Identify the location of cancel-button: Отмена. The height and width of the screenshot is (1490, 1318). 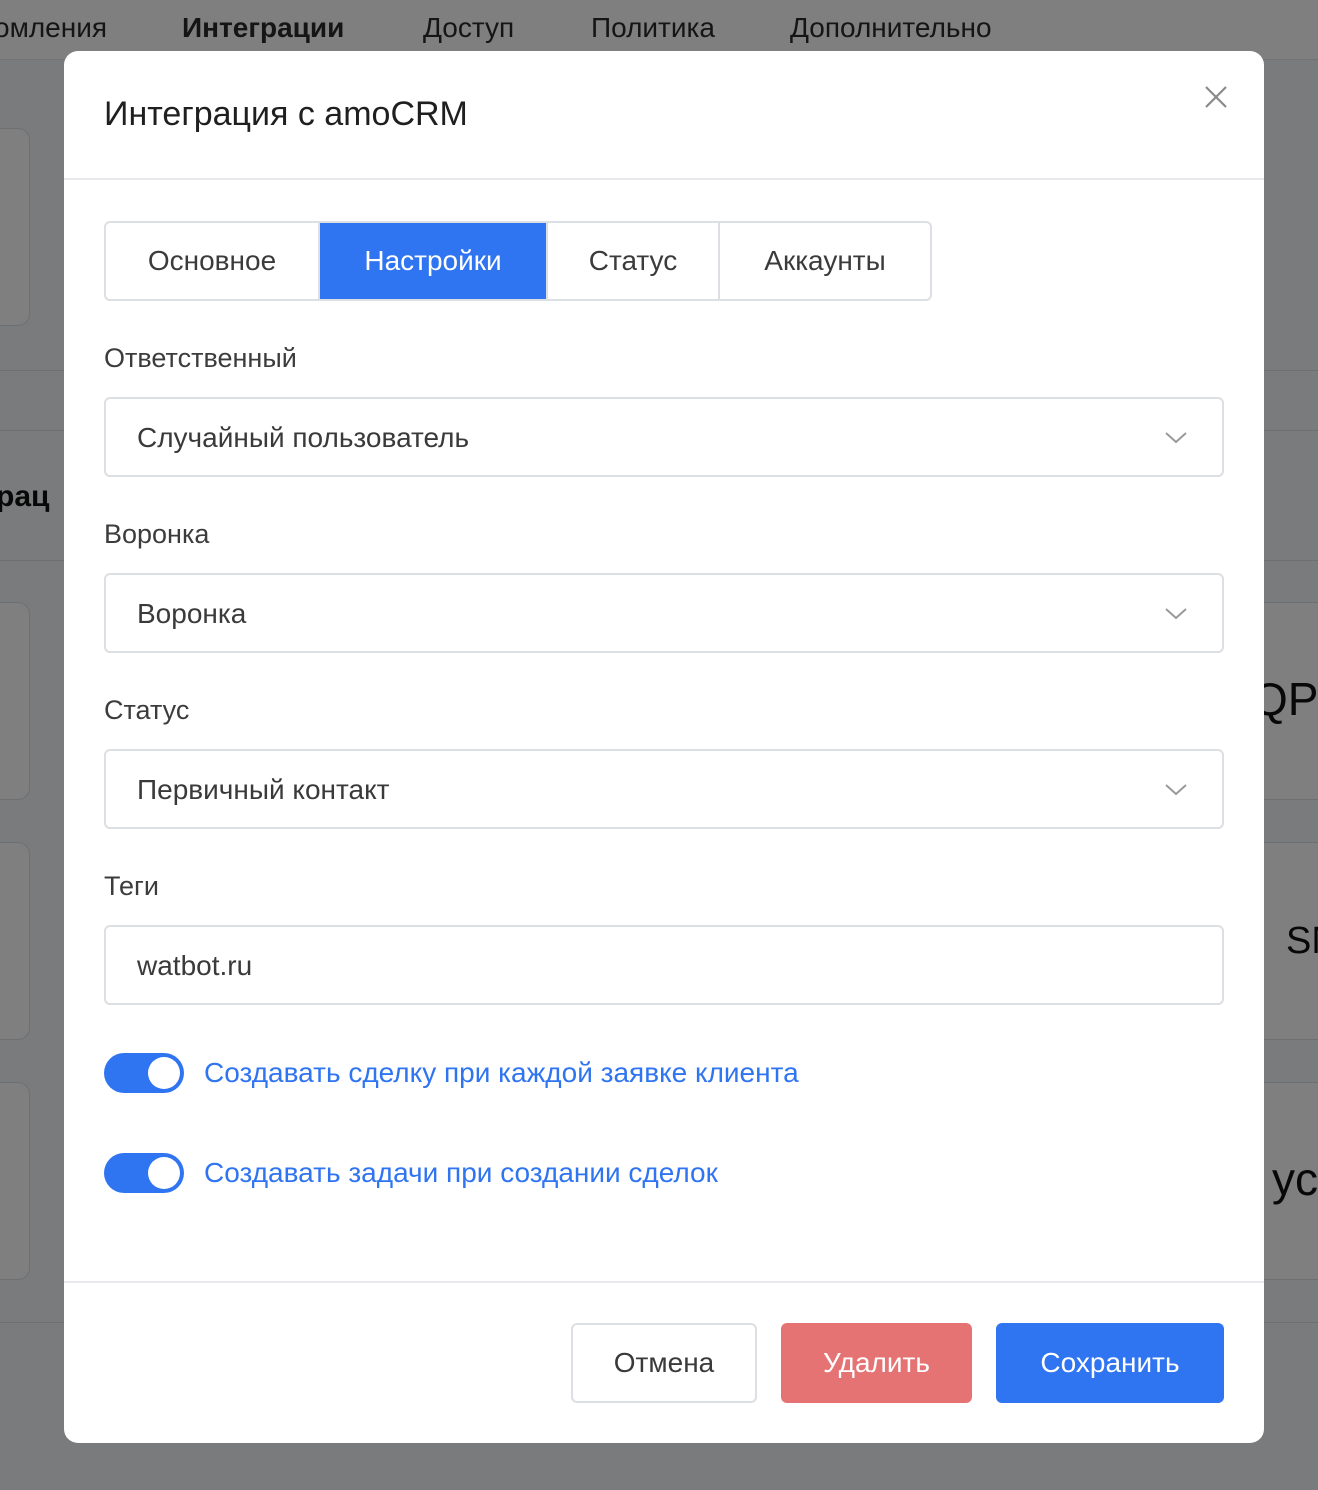
(664, 1363).